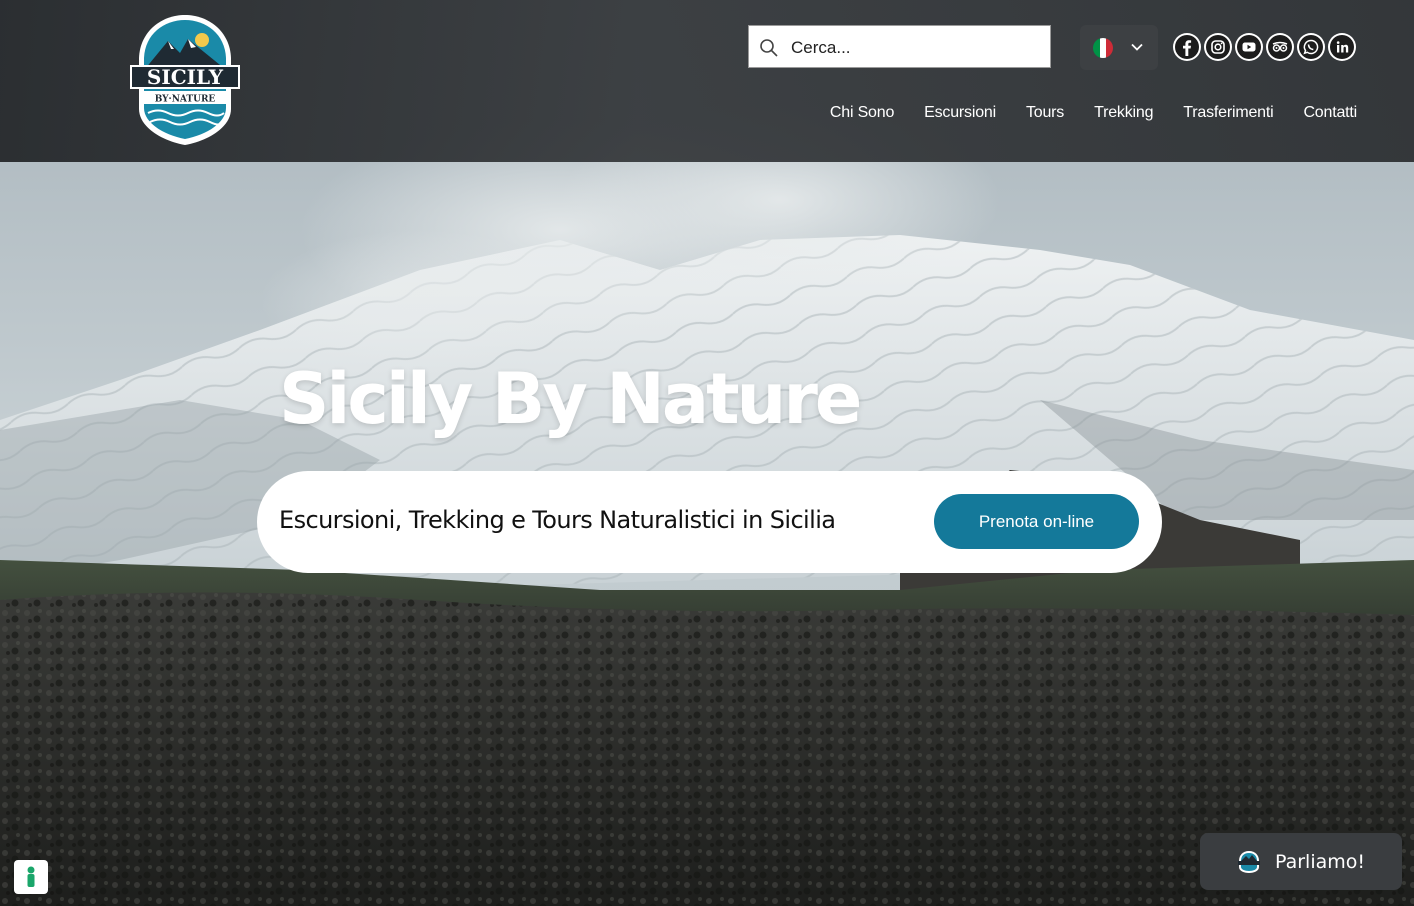  I want to click on accessibility-icon, so click(31, 876).